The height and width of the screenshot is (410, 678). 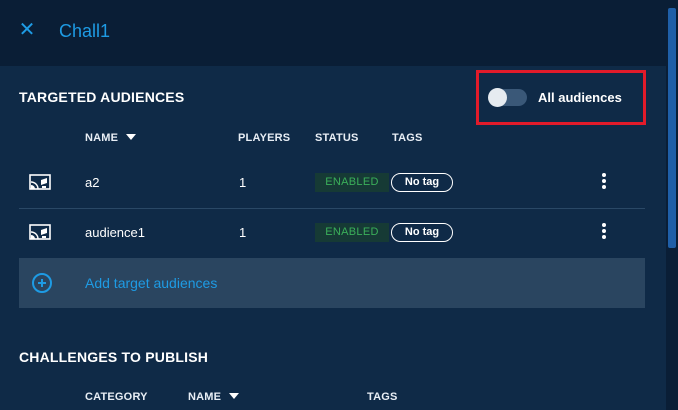 I want to click on table-row: audience1 1 ENABLED No tag, so click(x=332, y=233).